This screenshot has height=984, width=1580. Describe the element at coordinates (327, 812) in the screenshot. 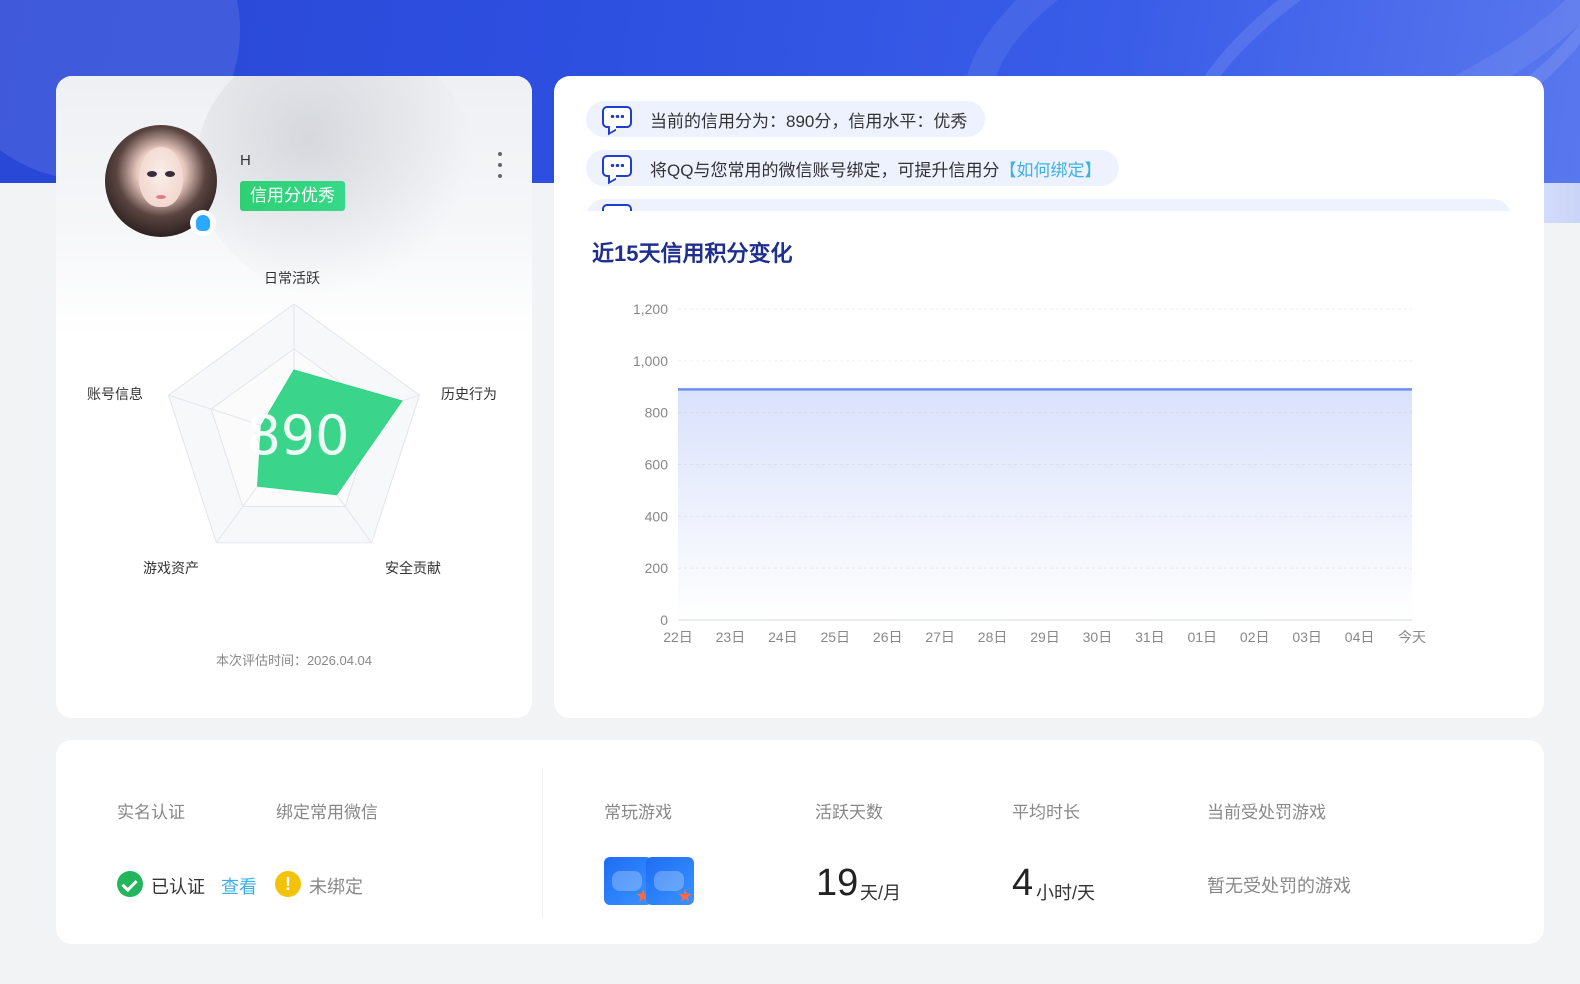

I see `wechat-bind-label: 绑定常用微信` at that location.